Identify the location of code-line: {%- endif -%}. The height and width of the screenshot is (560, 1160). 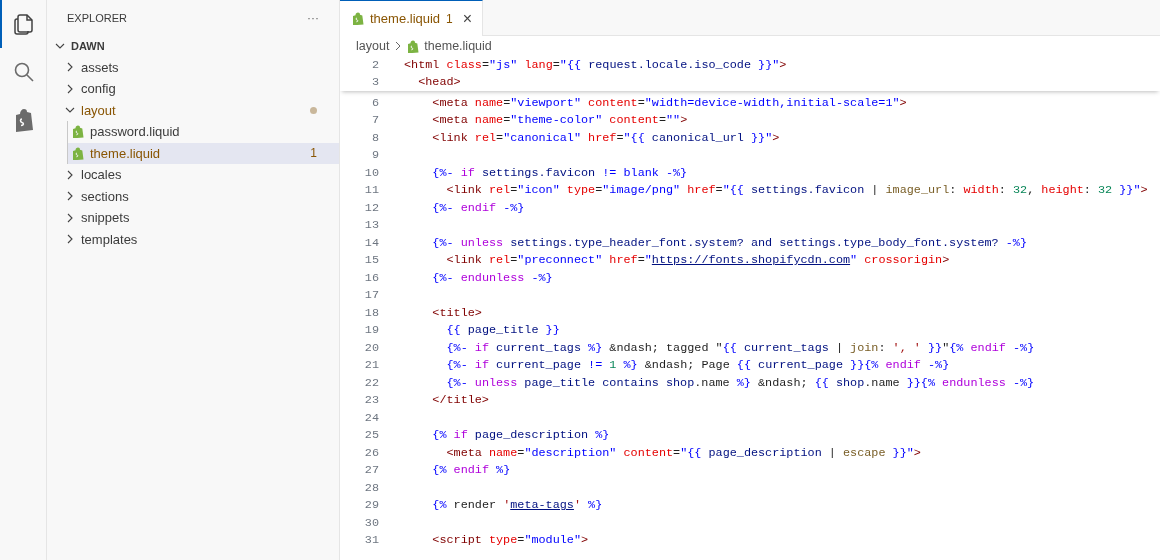
(478, 207).